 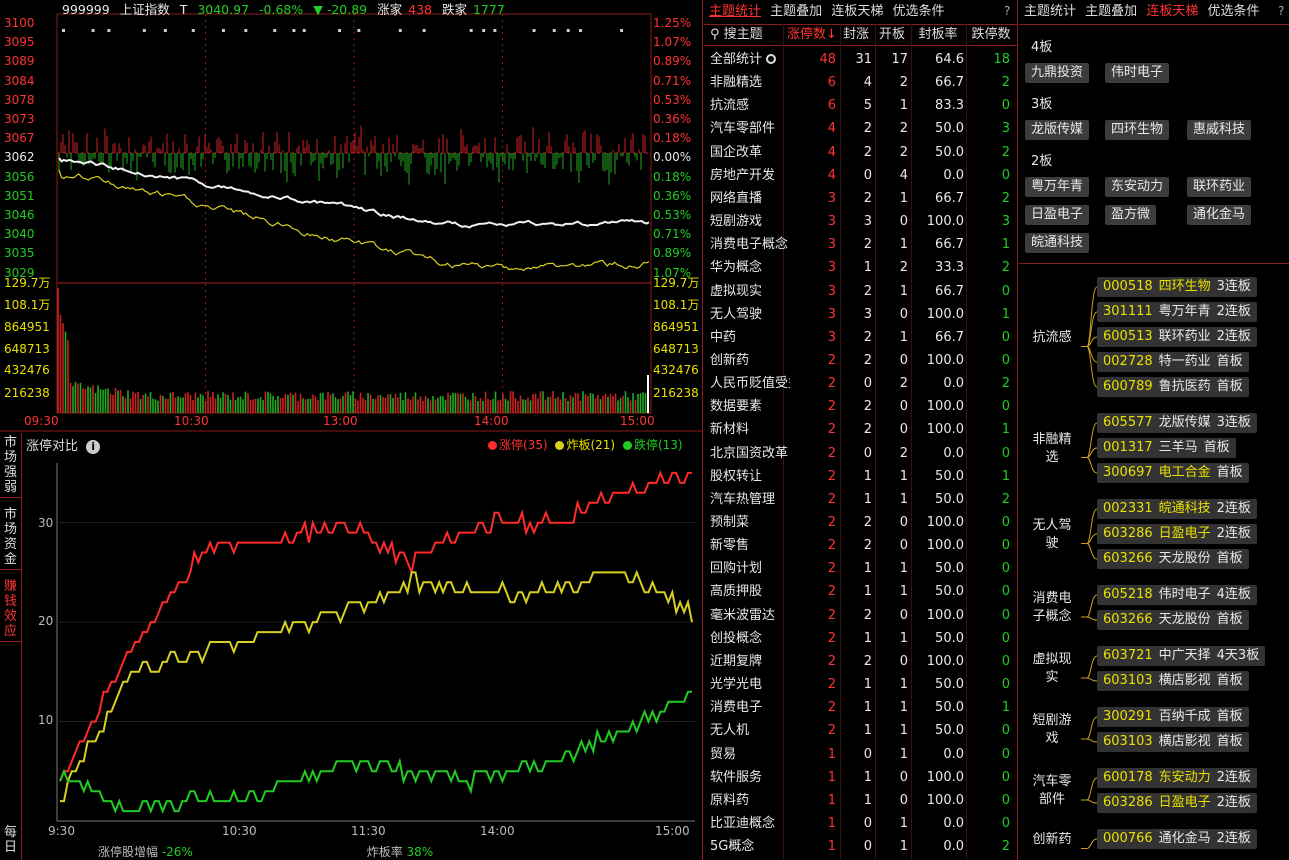 What do you see at coordinates (860, 846) in the screenshot?
I see `table-row: 5G概念 1 0 1 0.0 2` at bounding box center [860, 846].